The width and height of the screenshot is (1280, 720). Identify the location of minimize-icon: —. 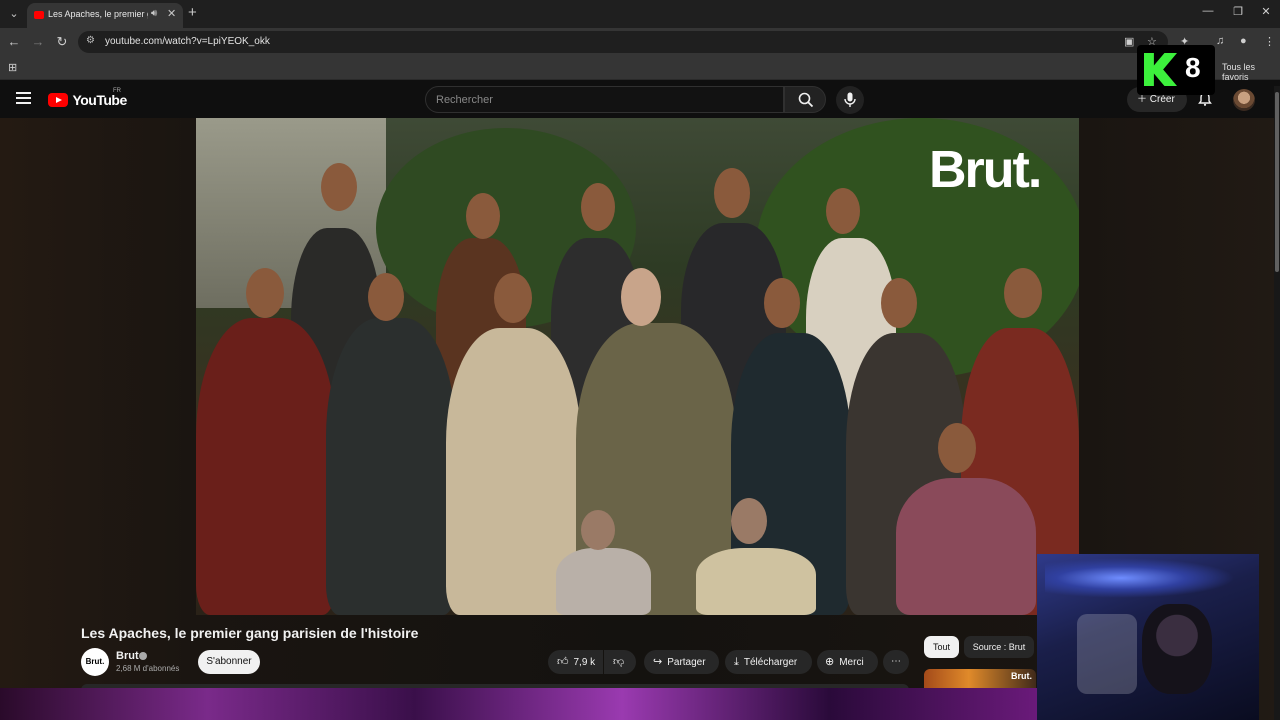
(1208, 11).